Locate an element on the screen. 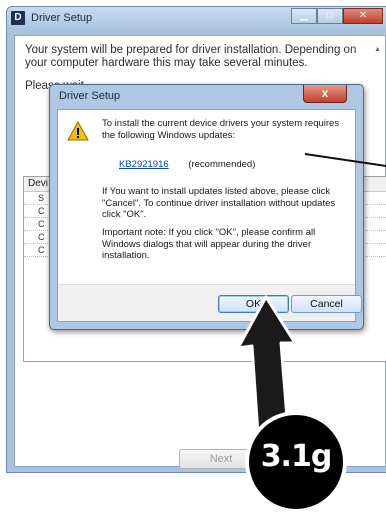 The height and width of the screenshot is (513, 386). window-titlebar: D Driver Setup ▁ □ ✕ is located at coordinates (196, 19).